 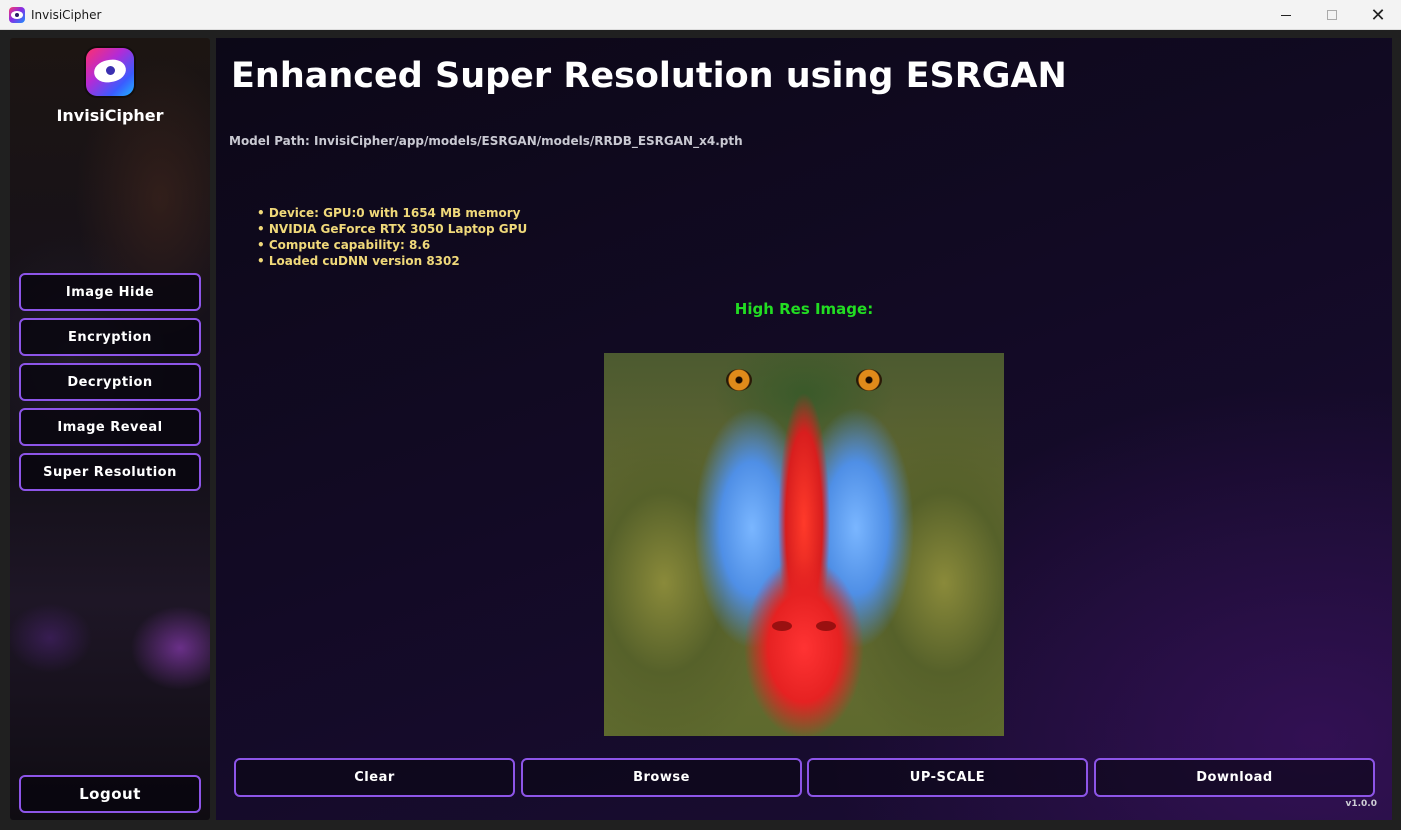 I want to click on logout-button: Logout, so click(x=110, y=794).